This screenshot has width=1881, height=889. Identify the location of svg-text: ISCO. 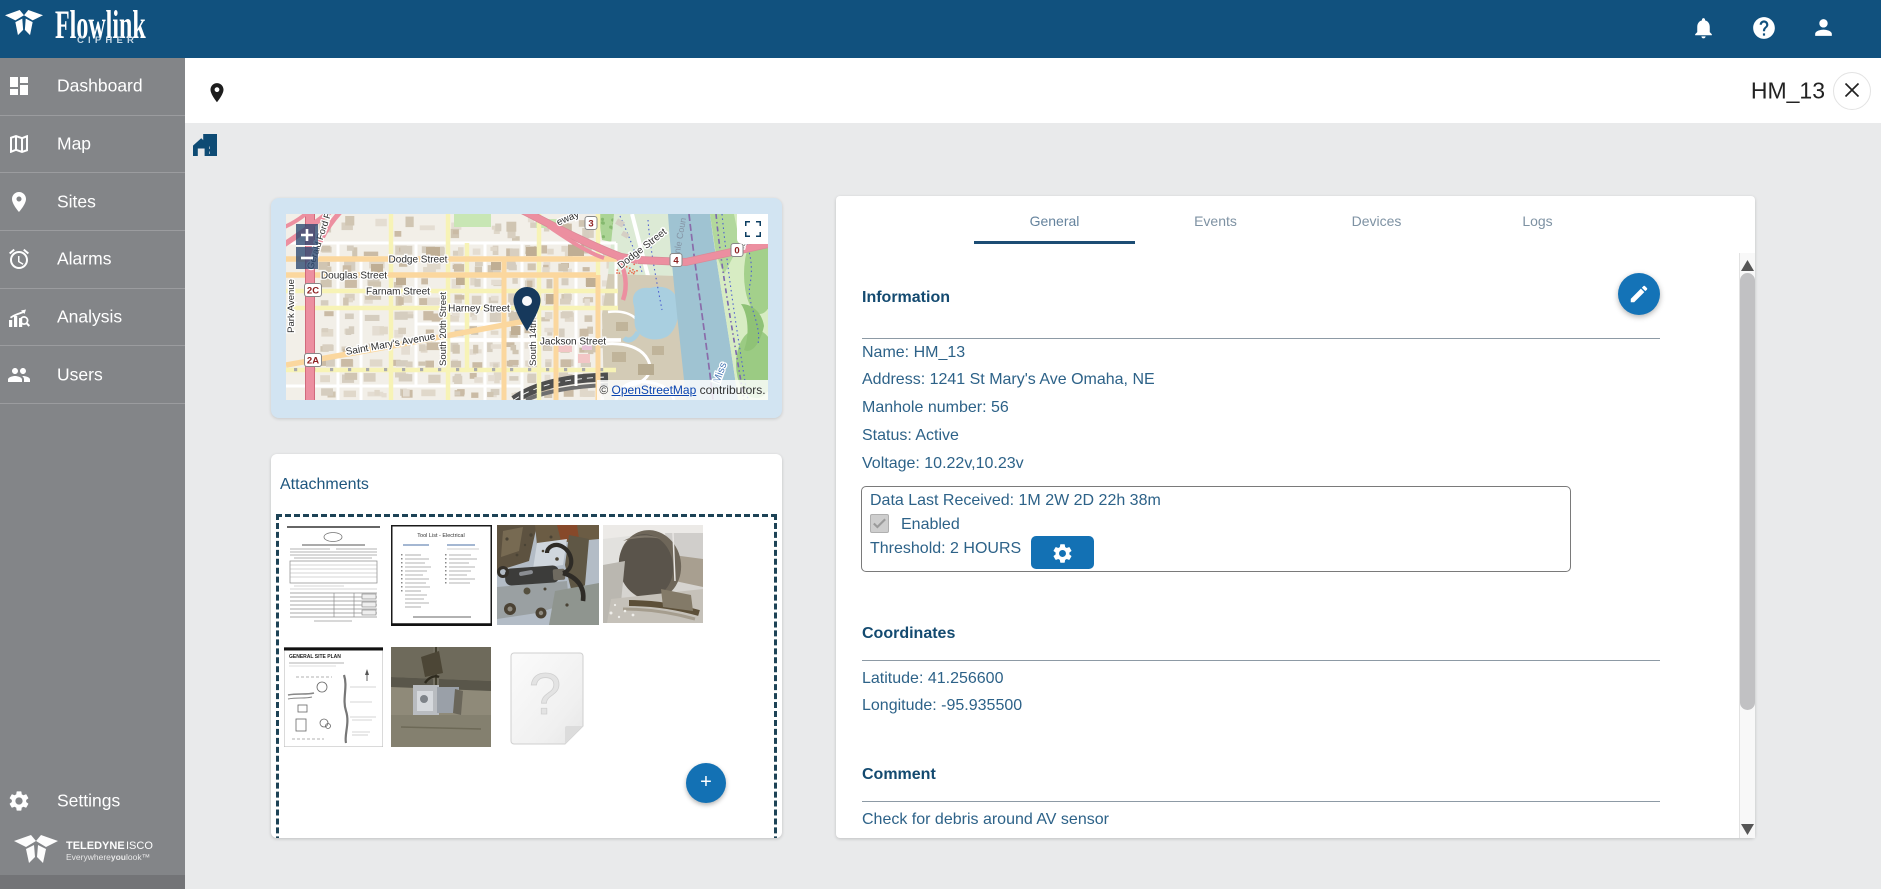
(139, 846).